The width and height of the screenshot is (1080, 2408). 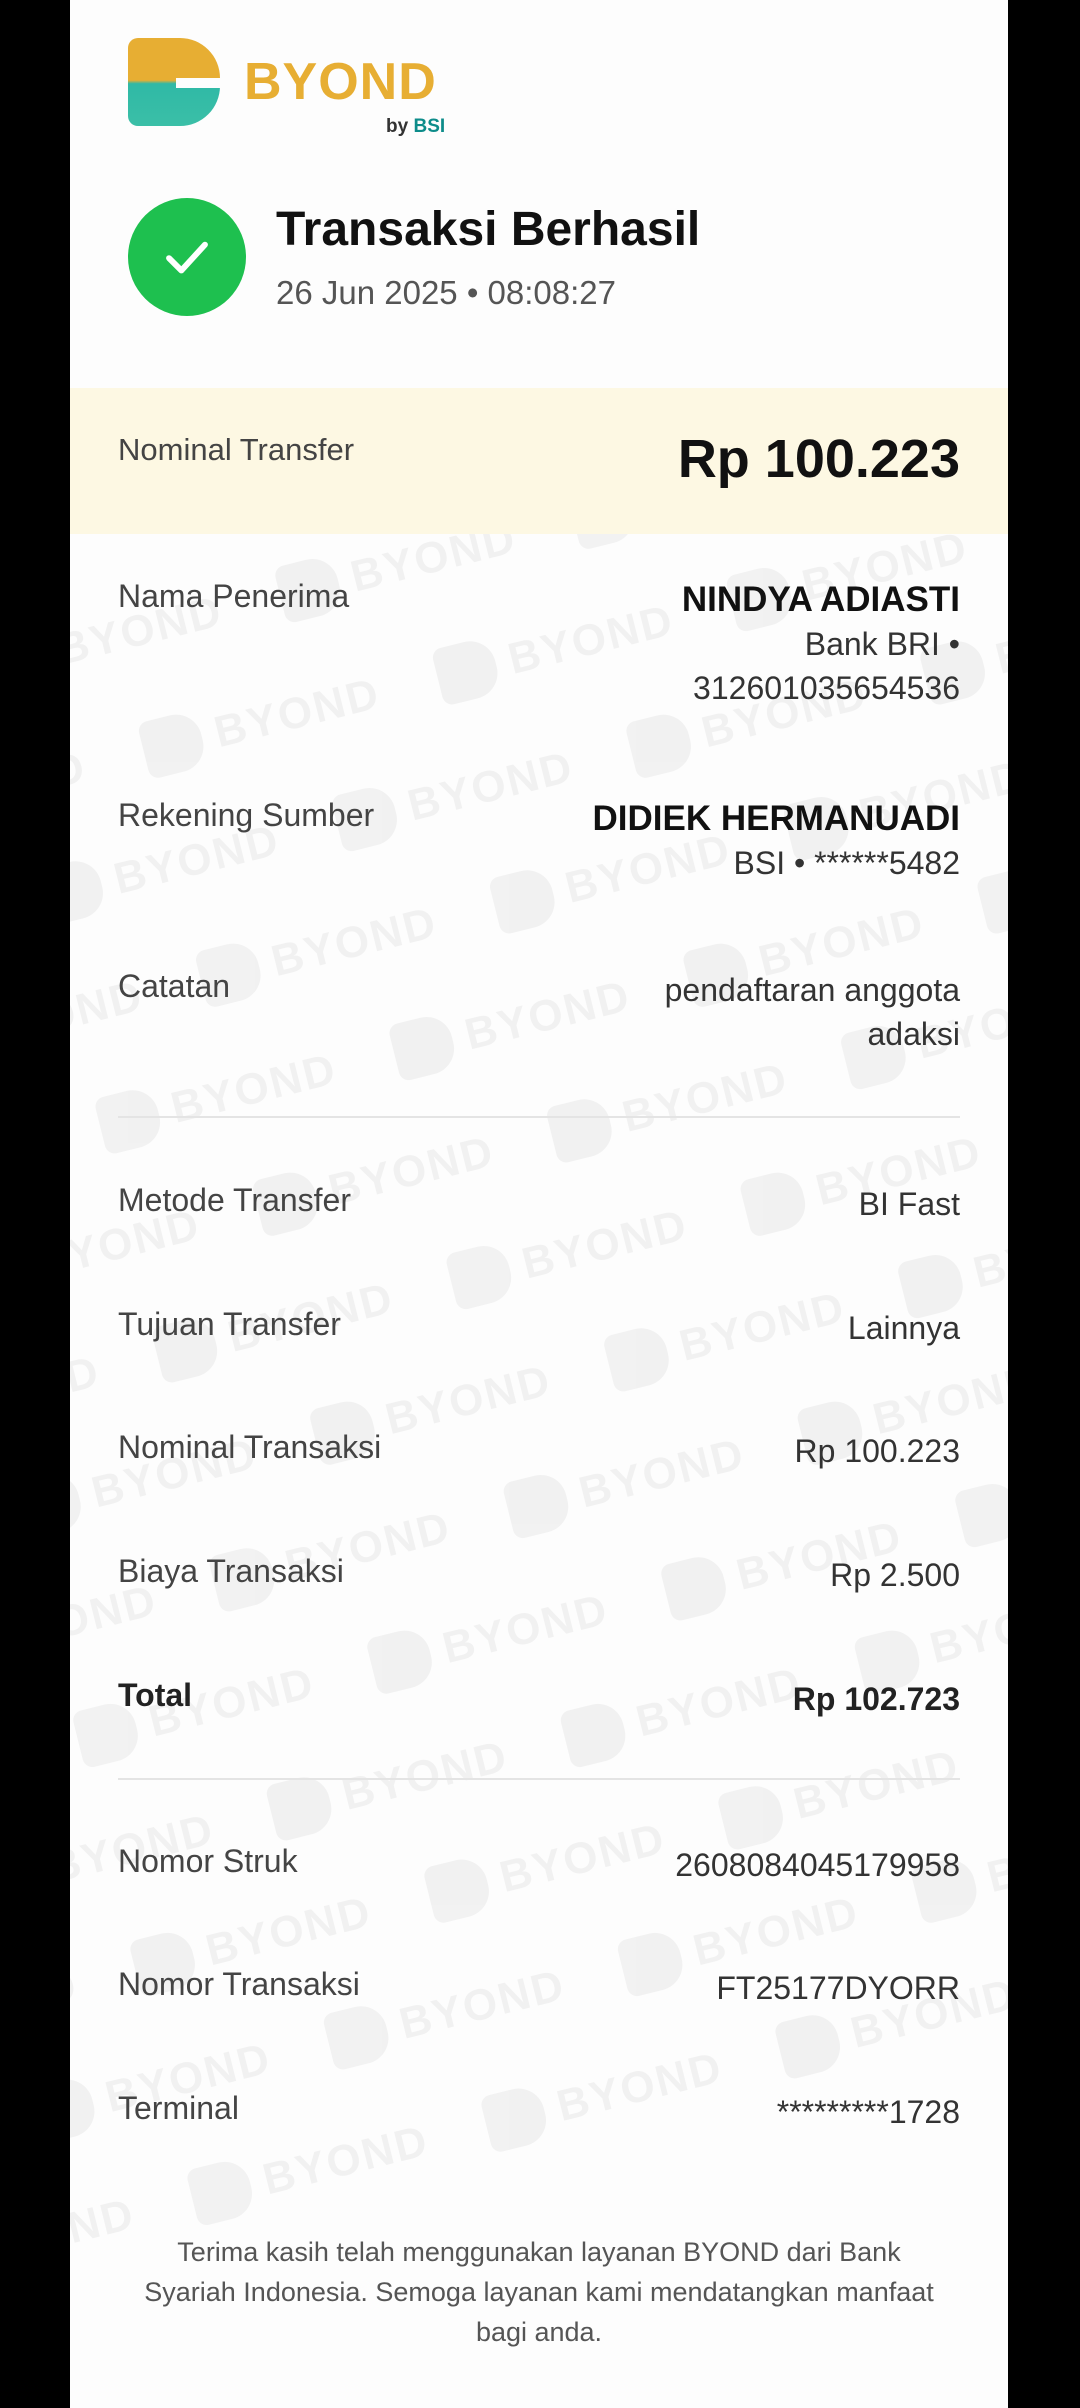 What do you see at coordinates (397, 126) in the screenshot?
I see `logo-by: by` at bounding box center [397, 126].